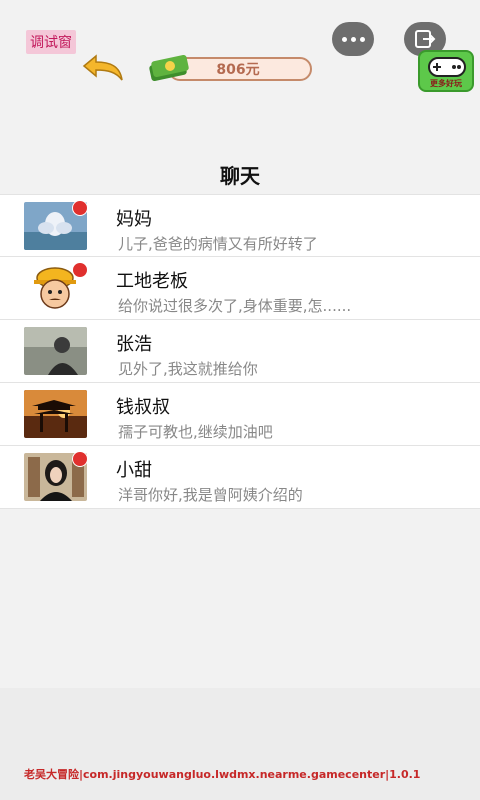 The width and height of the screenshot is (480, 800). Describe the element at coordinates (169, 68) in the screenshot. I see `cash-stack-icon` at that location.